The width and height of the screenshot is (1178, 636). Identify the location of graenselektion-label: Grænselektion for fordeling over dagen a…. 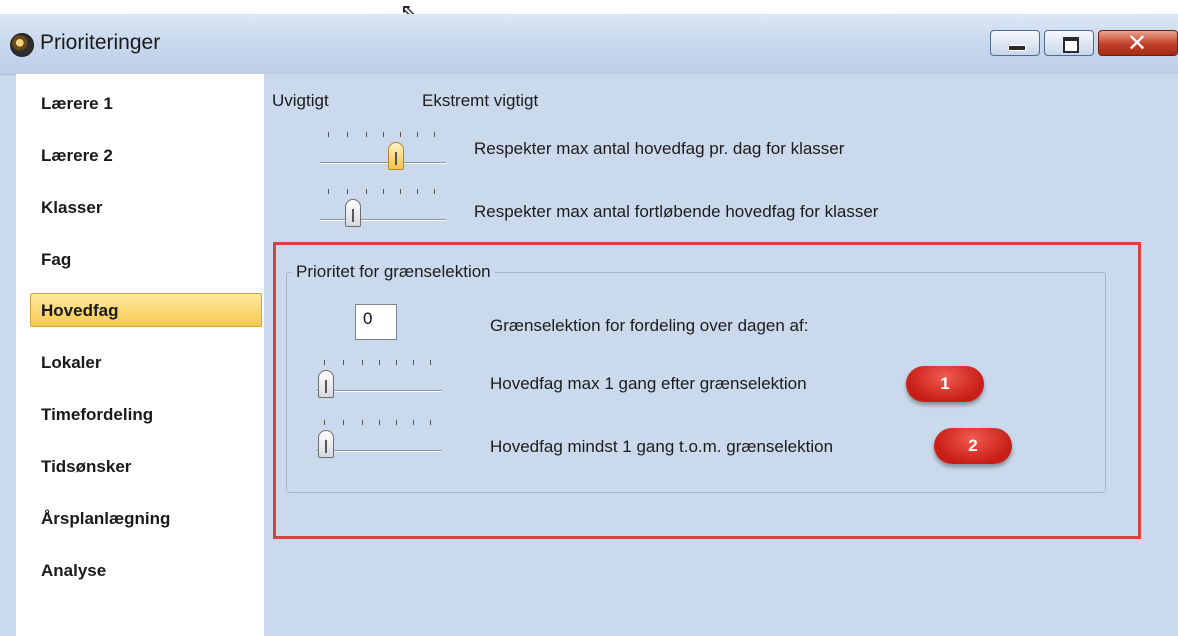
(649, 325).